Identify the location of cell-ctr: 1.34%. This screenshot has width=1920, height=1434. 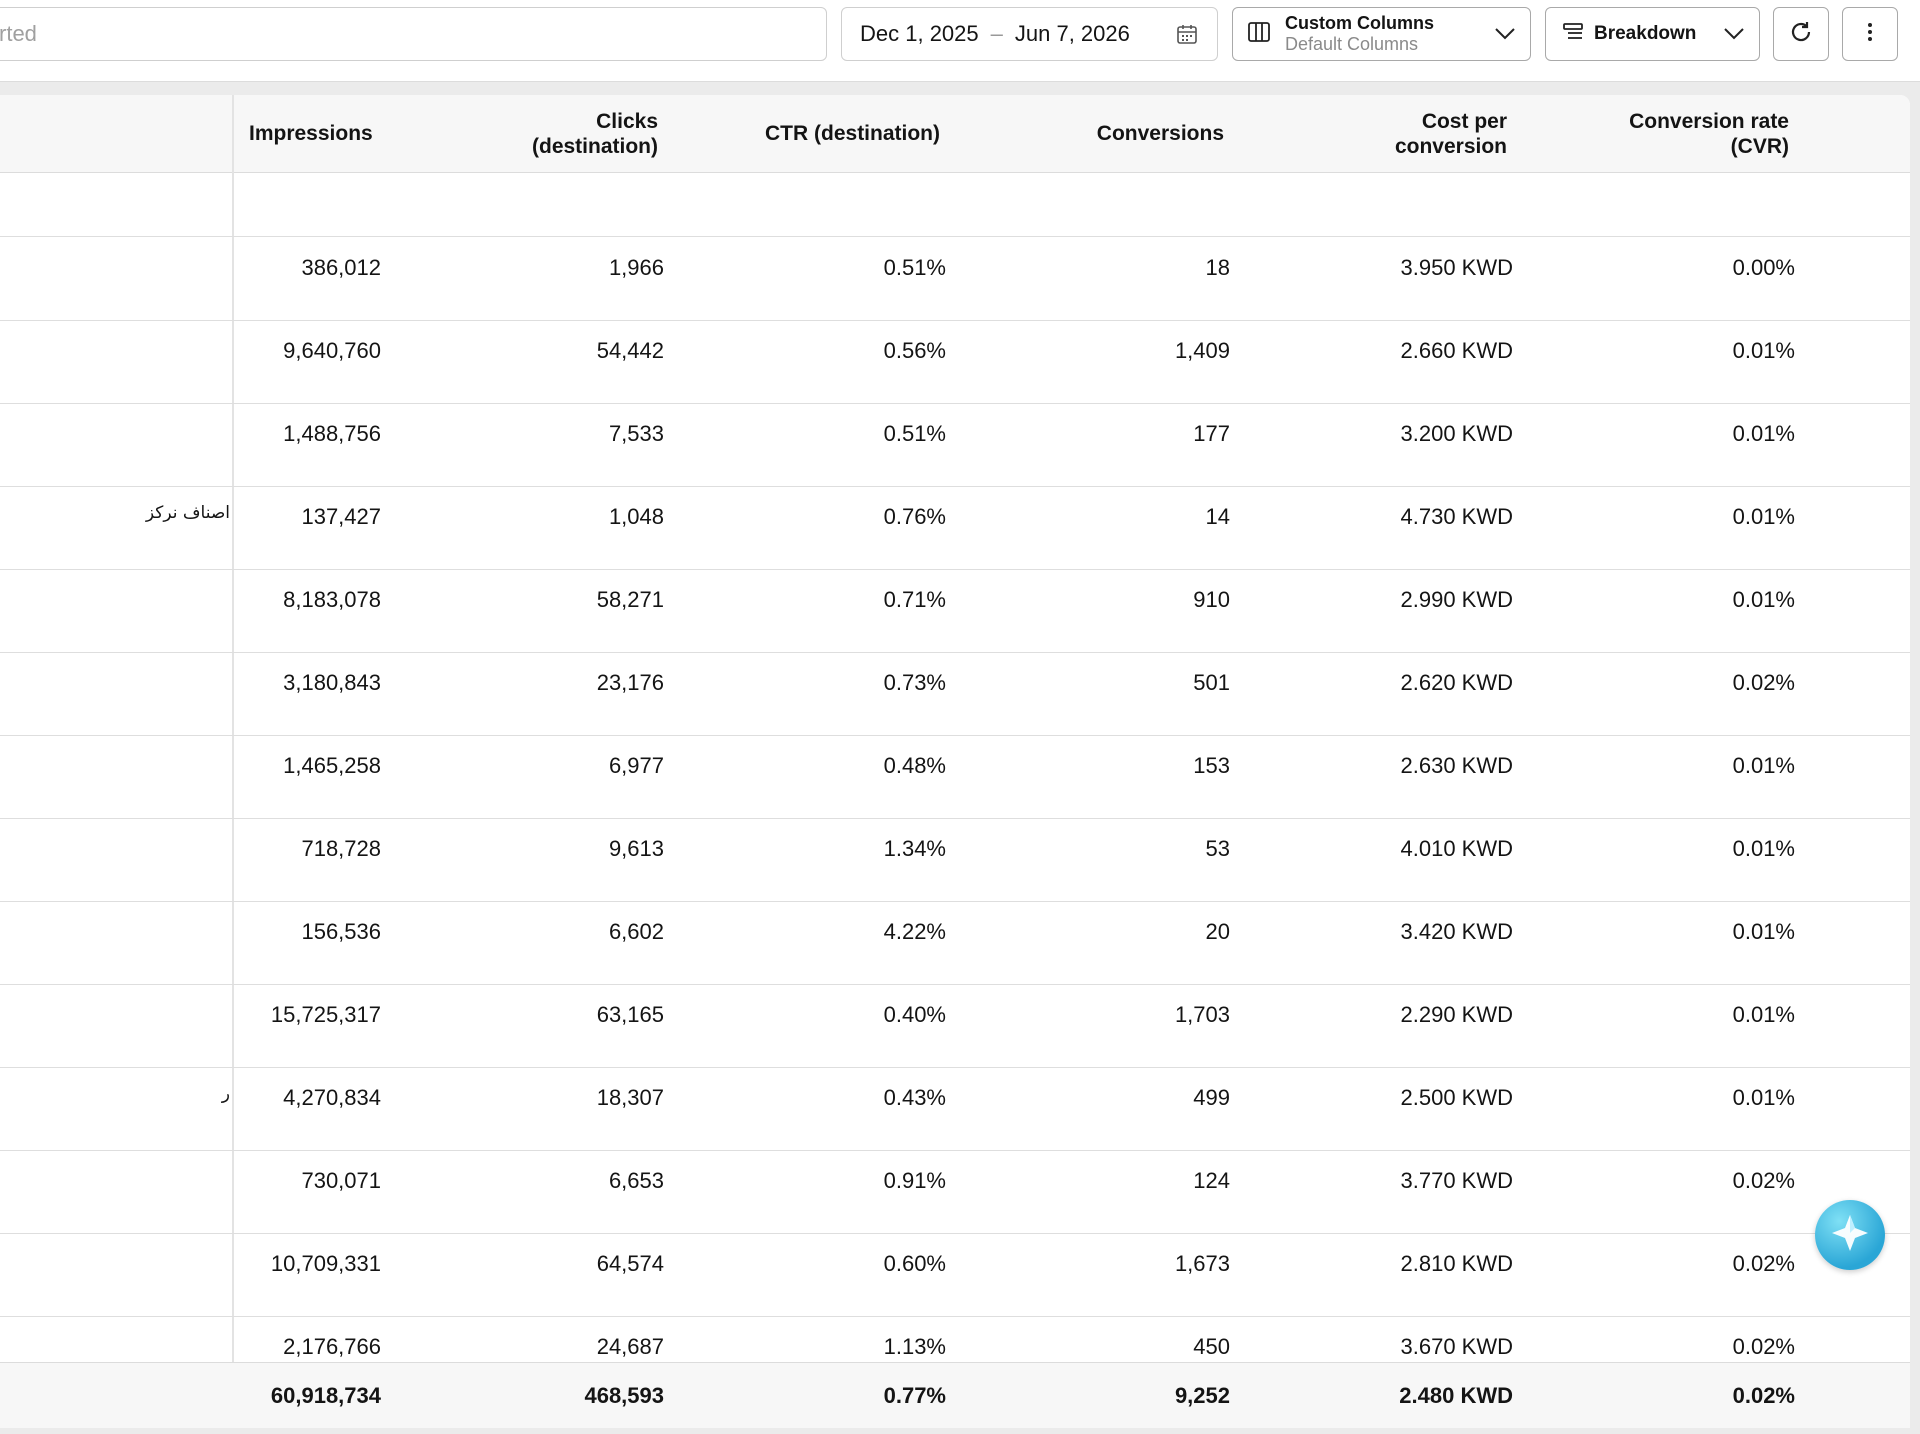
(914, 848).